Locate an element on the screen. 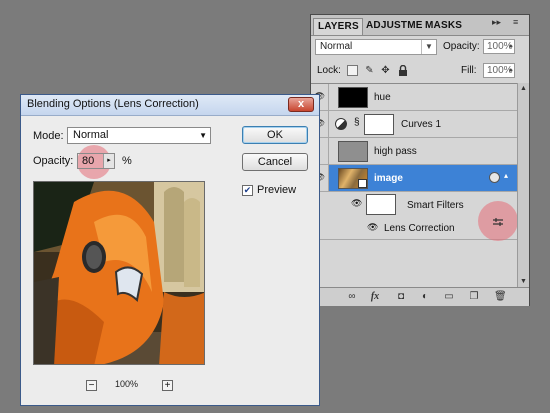  layer-name: image is located at coordinates (388, 178).